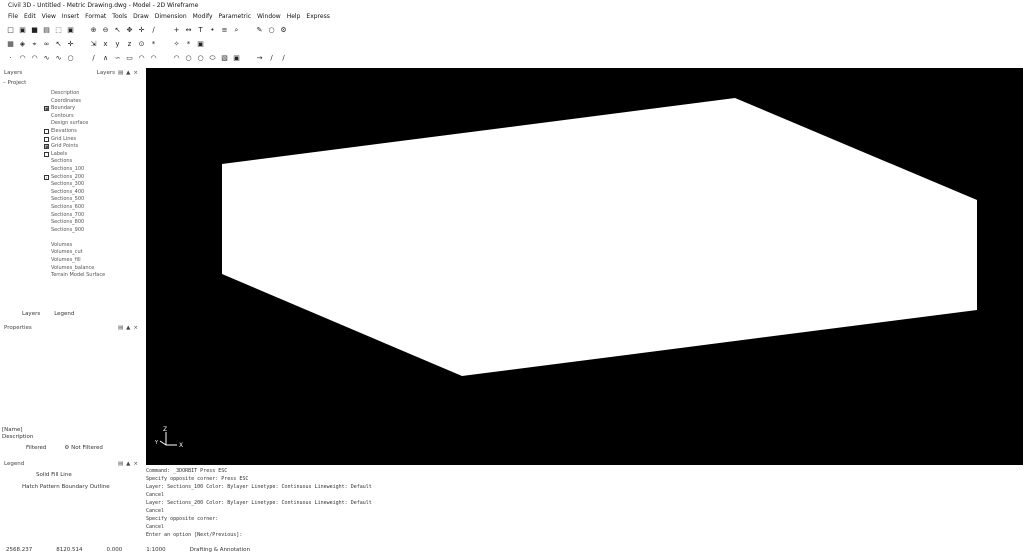 The height and width of the screenshot is (559, 1024). Describe the element at coordinates (70, 30) in the screenshot. I see `zoom-extents-icon: ▣` at that location.